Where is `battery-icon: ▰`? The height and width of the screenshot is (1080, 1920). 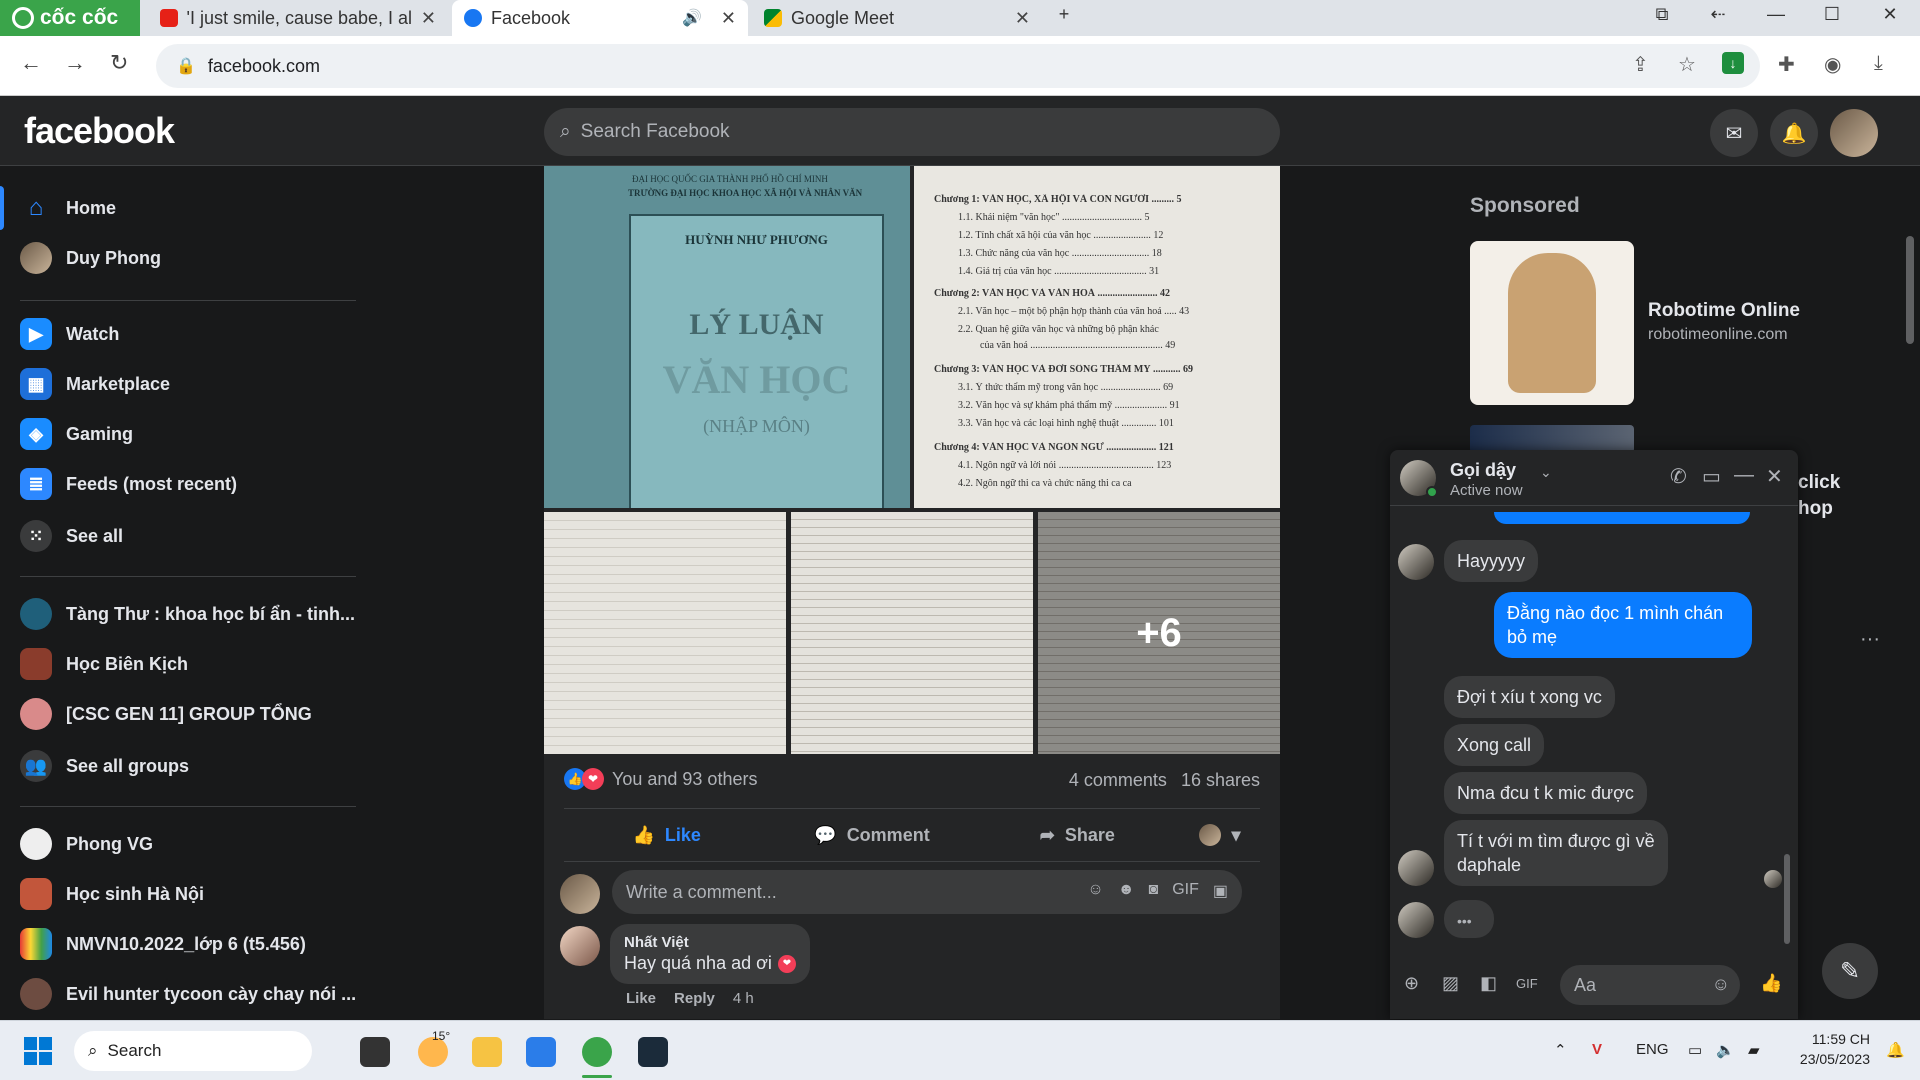 battery-icon: ▰ is located at coordinates (1754, 1050).